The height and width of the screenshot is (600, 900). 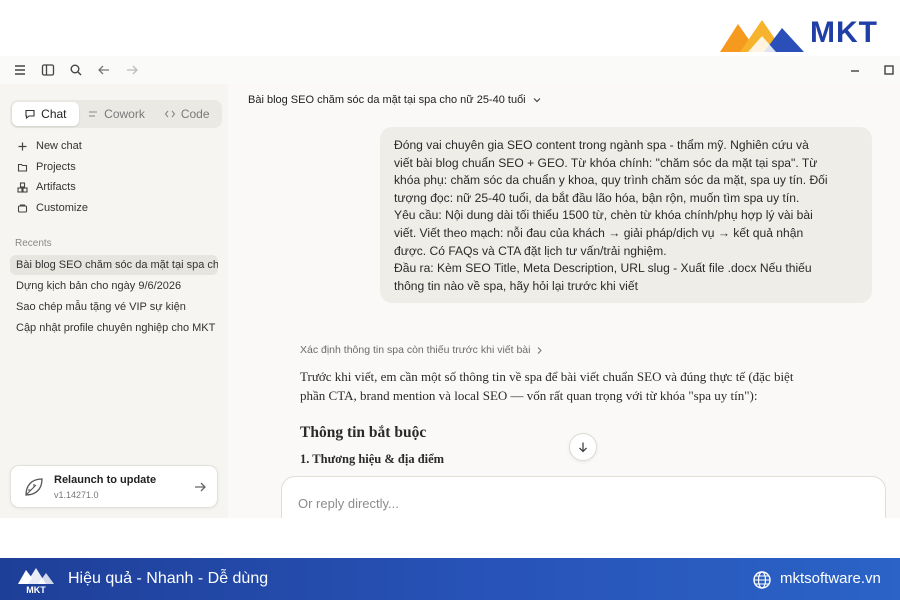 What do you see at coordinates (855, 69) in the screenshot?
I see `minimize-icon` at bounding box center [855, 69].